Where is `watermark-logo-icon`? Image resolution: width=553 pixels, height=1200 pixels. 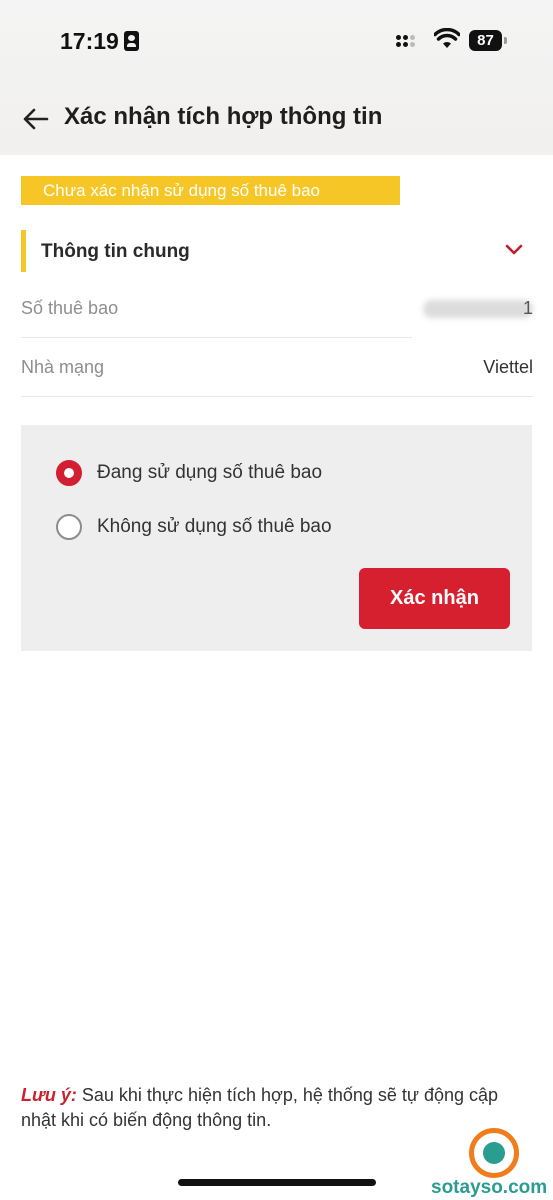
watermark-logo-icon is located at coordinates (494, 1153).